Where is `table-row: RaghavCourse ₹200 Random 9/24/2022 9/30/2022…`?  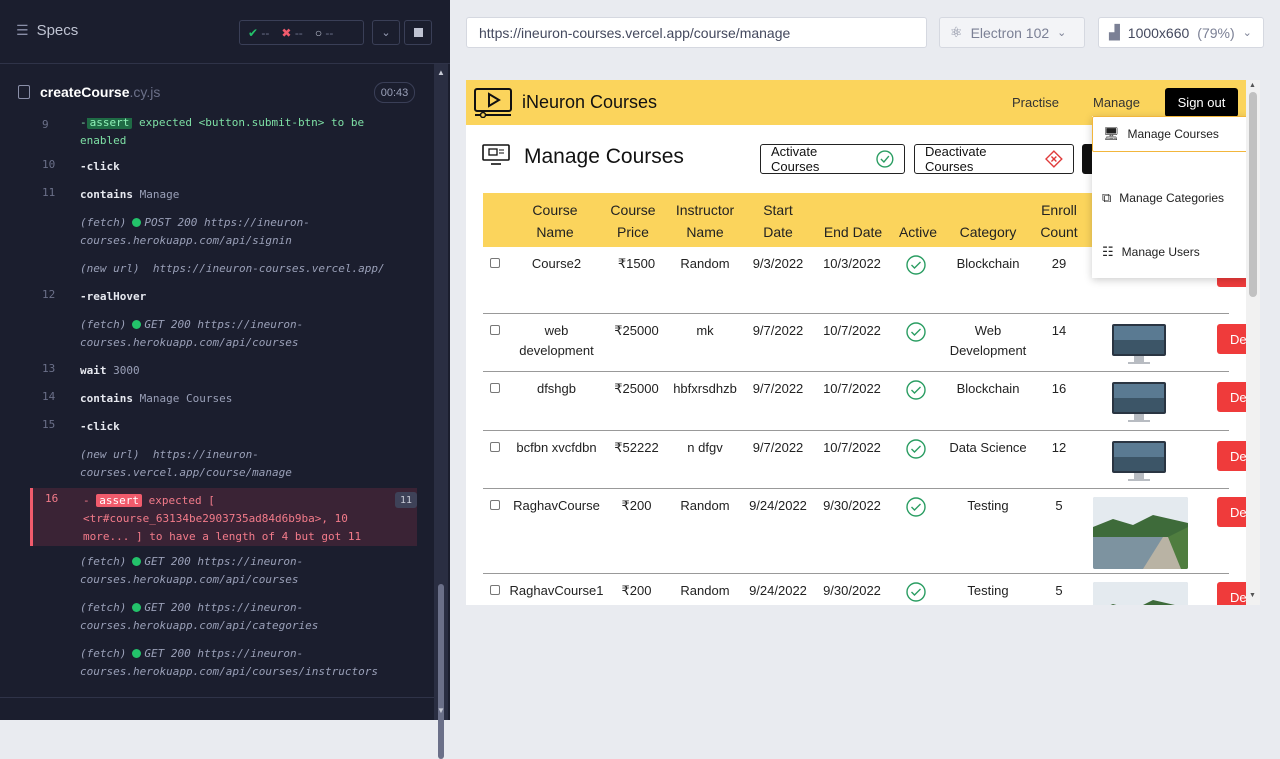 table-row: RaghavCourse ₹200 Random 9/24/2022 9/30/2022… is located at coordinates (865, 531).